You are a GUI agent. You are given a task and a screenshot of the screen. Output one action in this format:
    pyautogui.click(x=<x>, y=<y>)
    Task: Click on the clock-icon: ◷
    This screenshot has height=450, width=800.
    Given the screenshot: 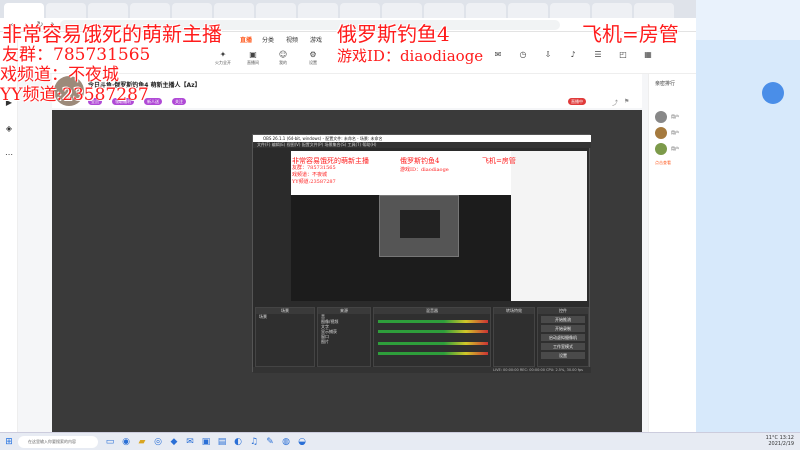 What is the action you would take?
    pyautogui.click(x=523, y=54)
    